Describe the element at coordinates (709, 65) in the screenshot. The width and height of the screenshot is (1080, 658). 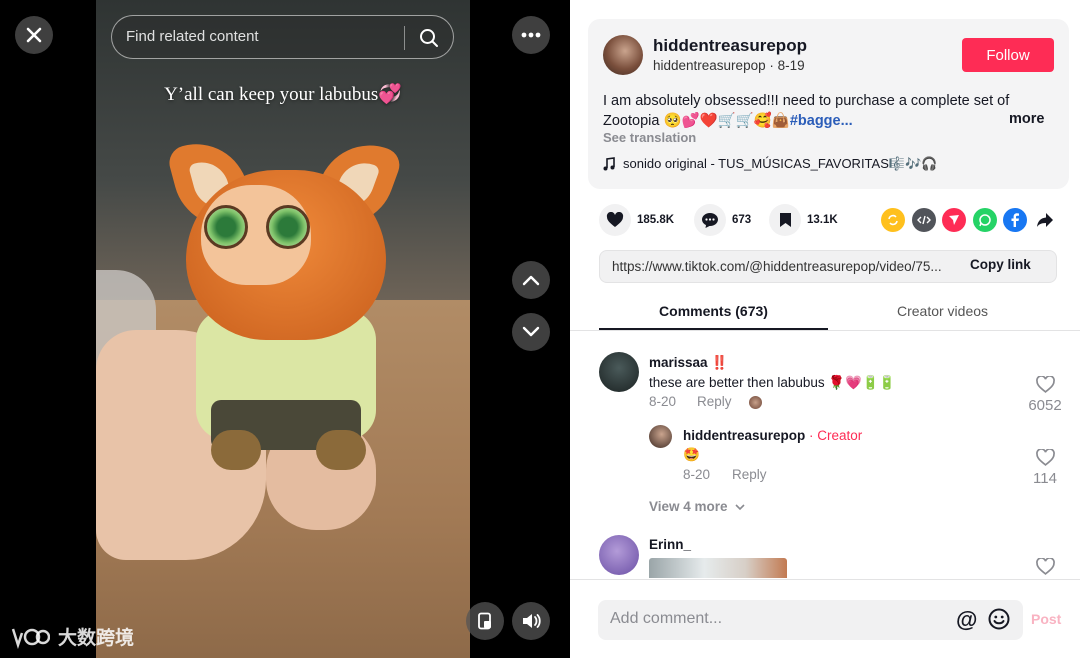
I see `author-handle: hiddentreasurepop` at that location.